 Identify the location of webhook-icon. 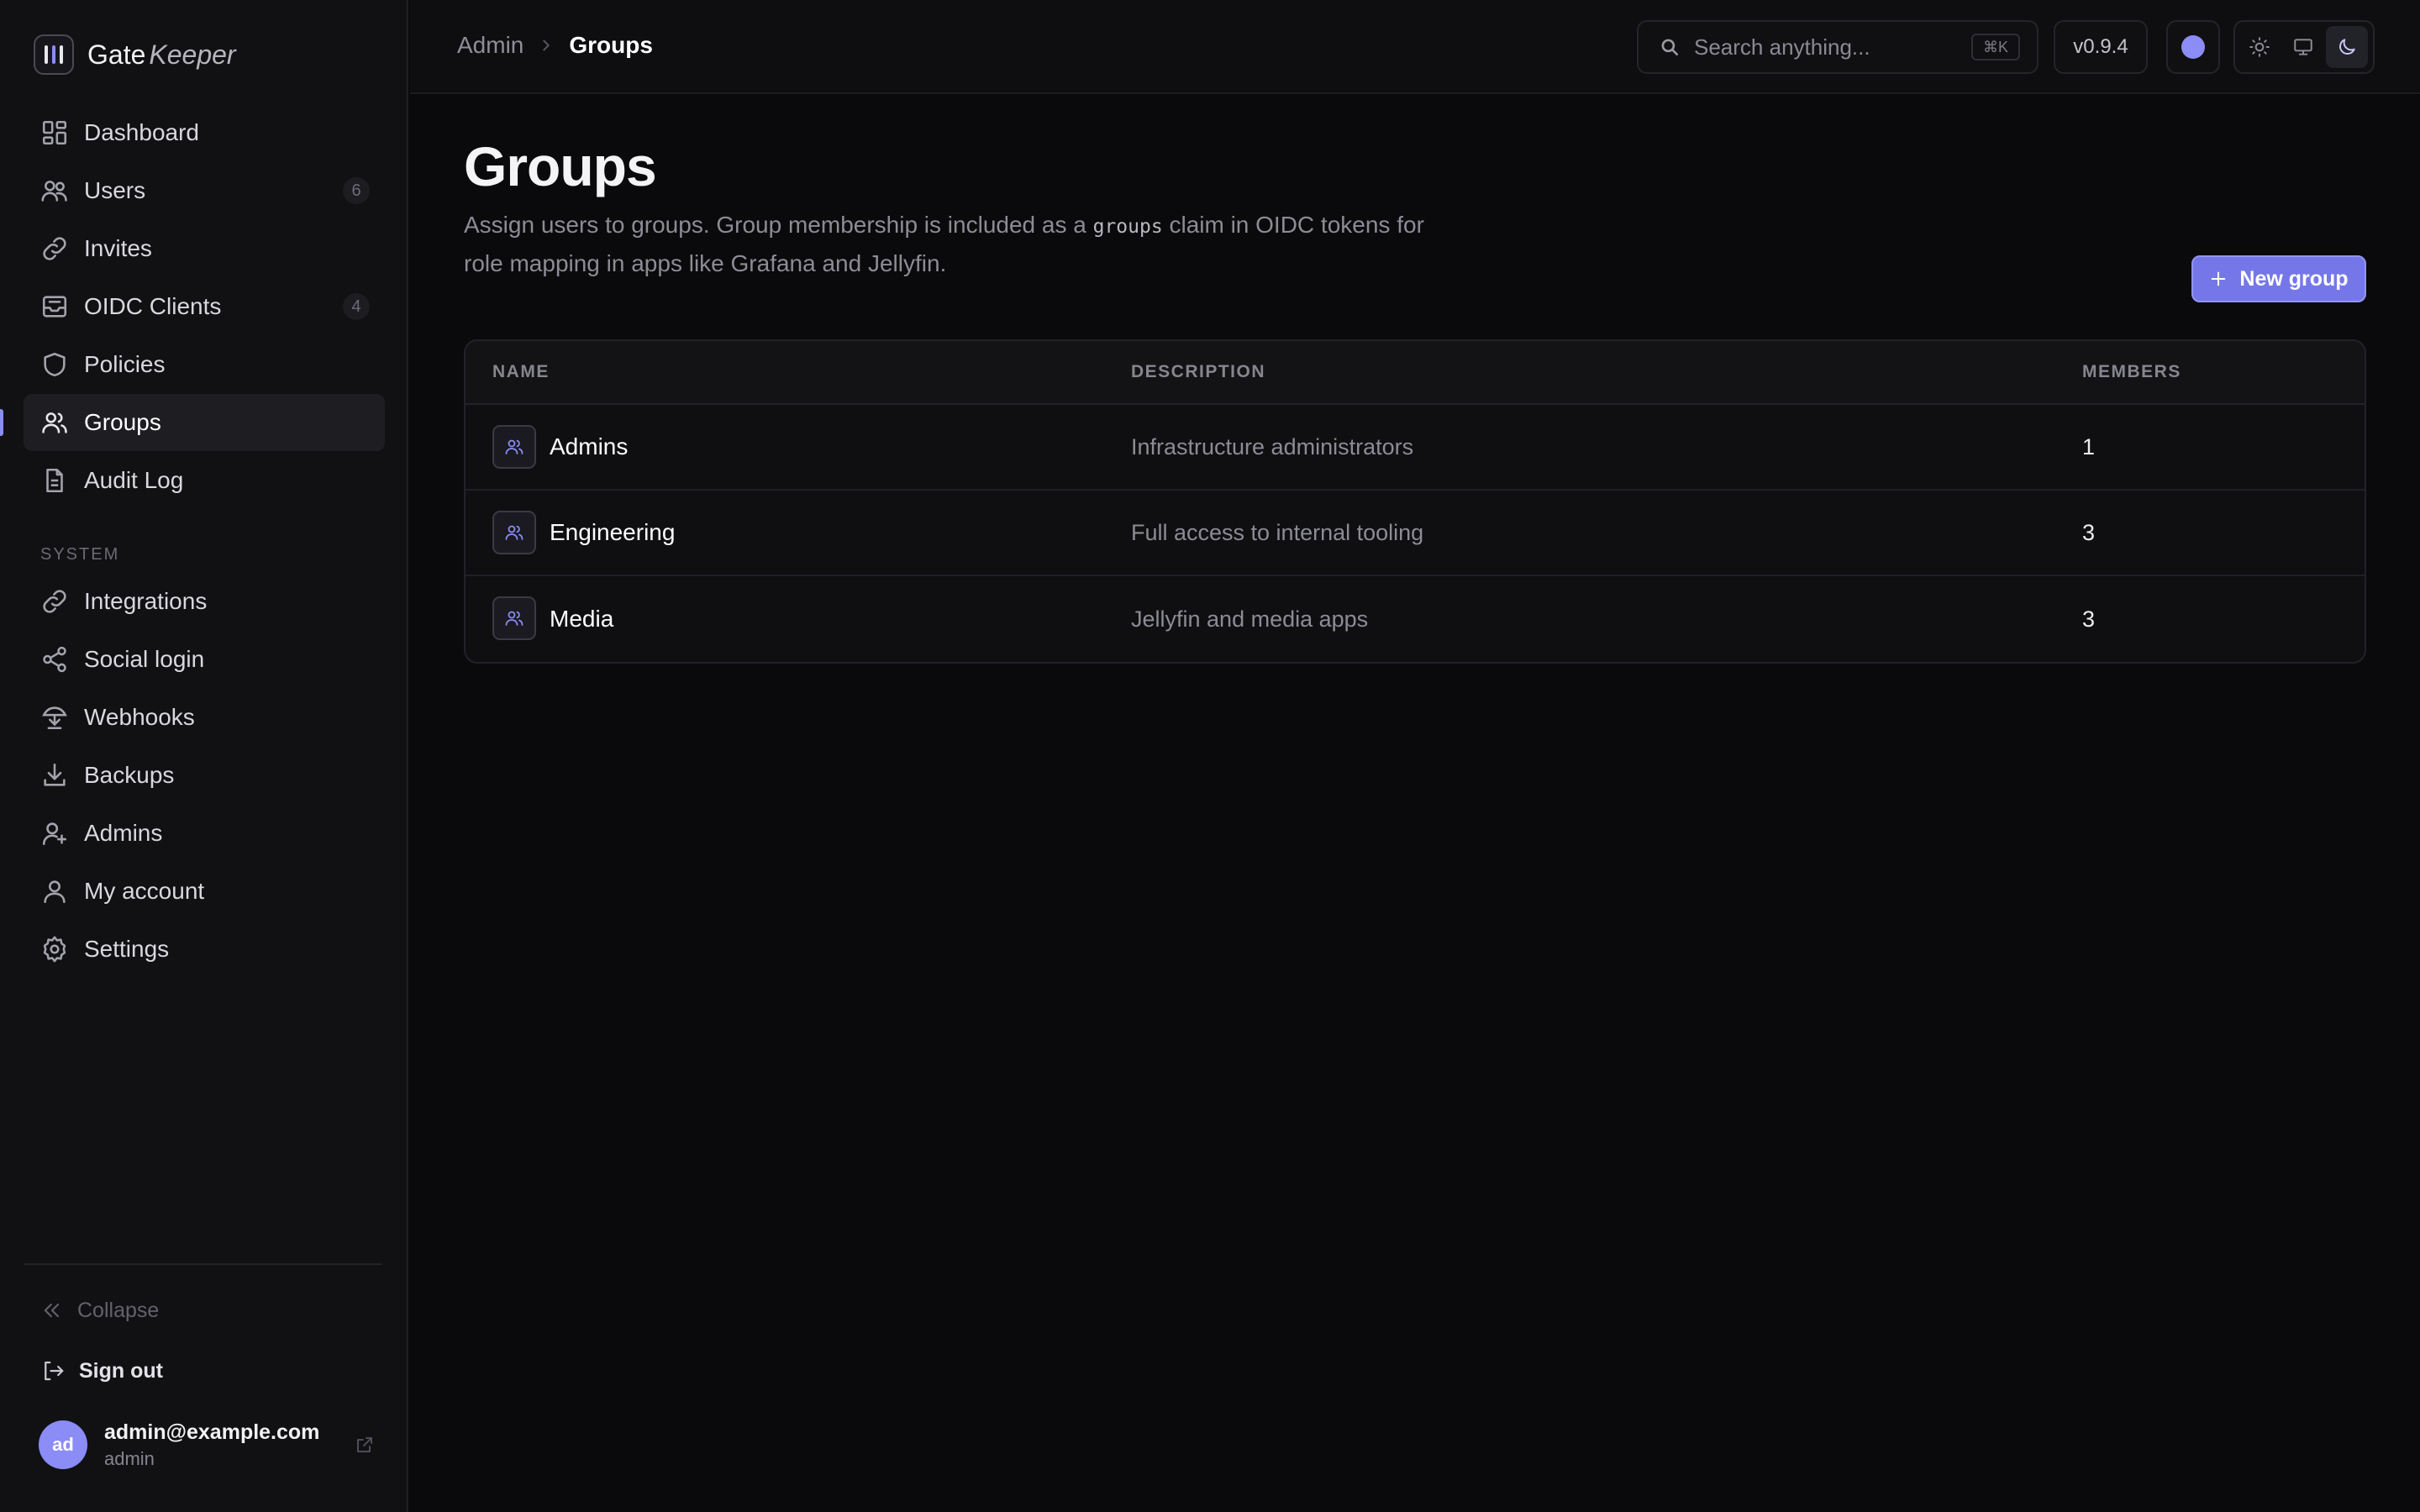
(54, 717).